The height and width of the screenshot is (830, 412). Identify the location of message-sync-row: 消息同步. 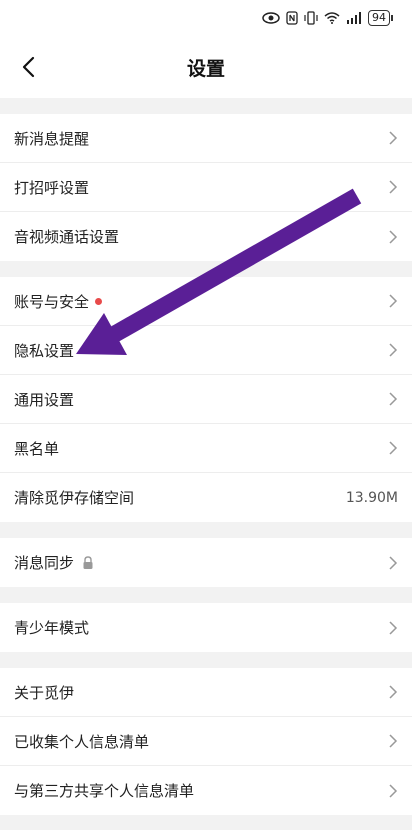
(206, 562).